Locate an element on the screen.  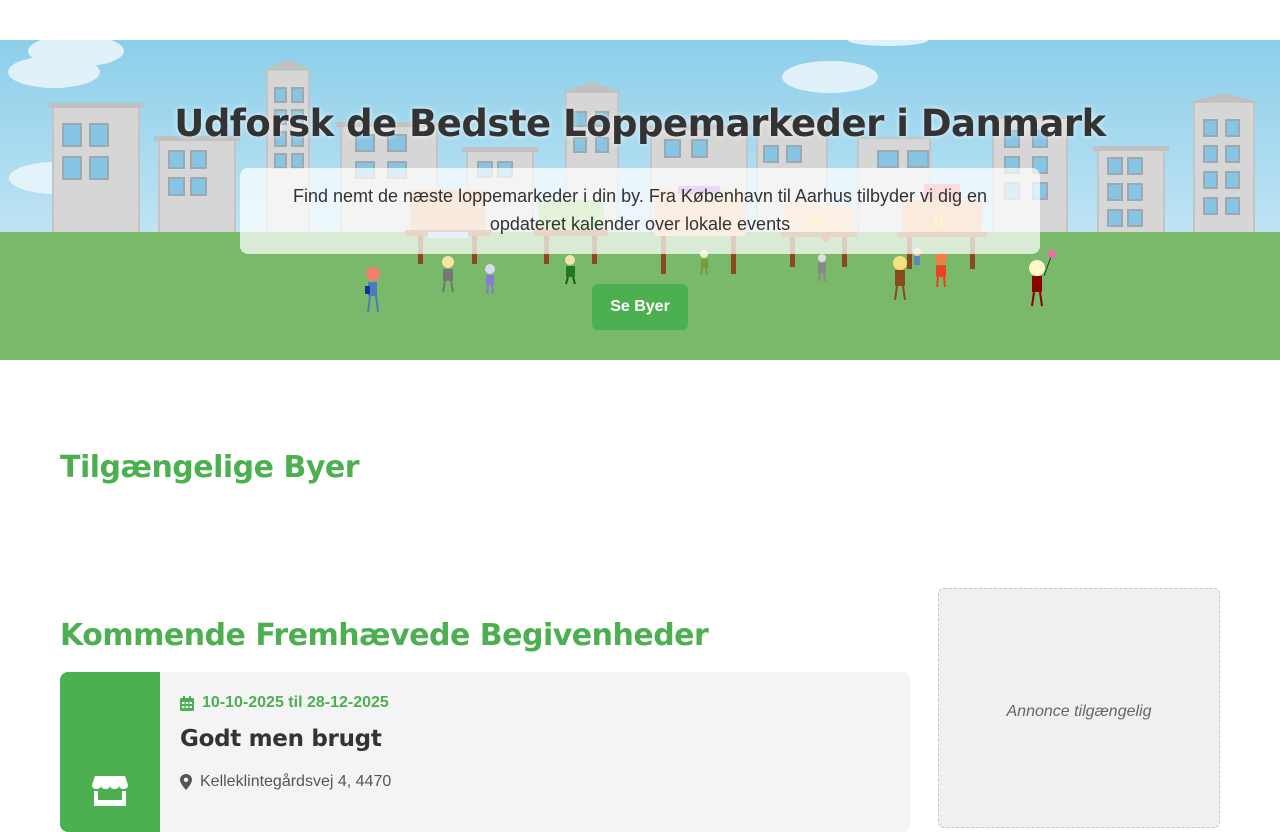
event-date: 10-10-2025 til 28-12-2025 is located at coordinates (284, 703).